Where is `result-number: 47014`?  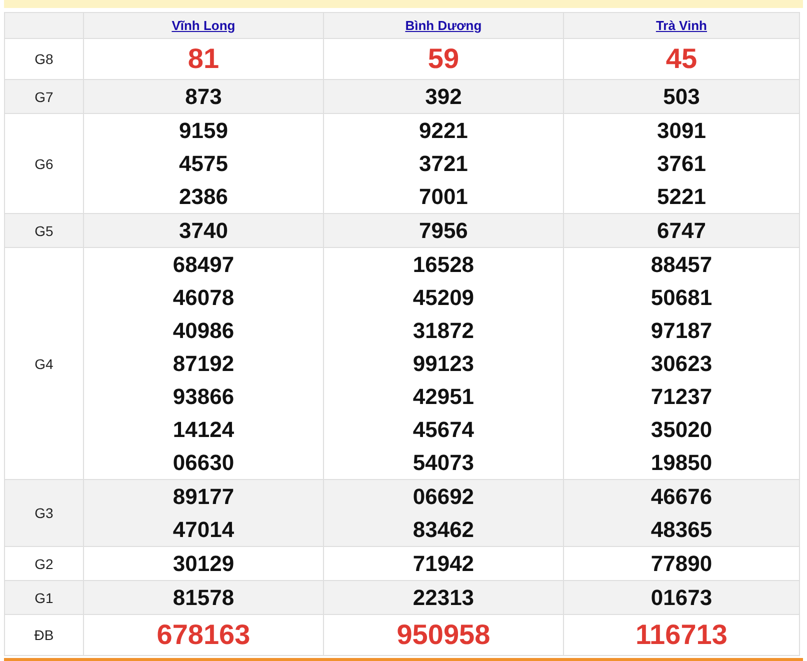 result-number: 47014 is located at coordinates (203, 529).